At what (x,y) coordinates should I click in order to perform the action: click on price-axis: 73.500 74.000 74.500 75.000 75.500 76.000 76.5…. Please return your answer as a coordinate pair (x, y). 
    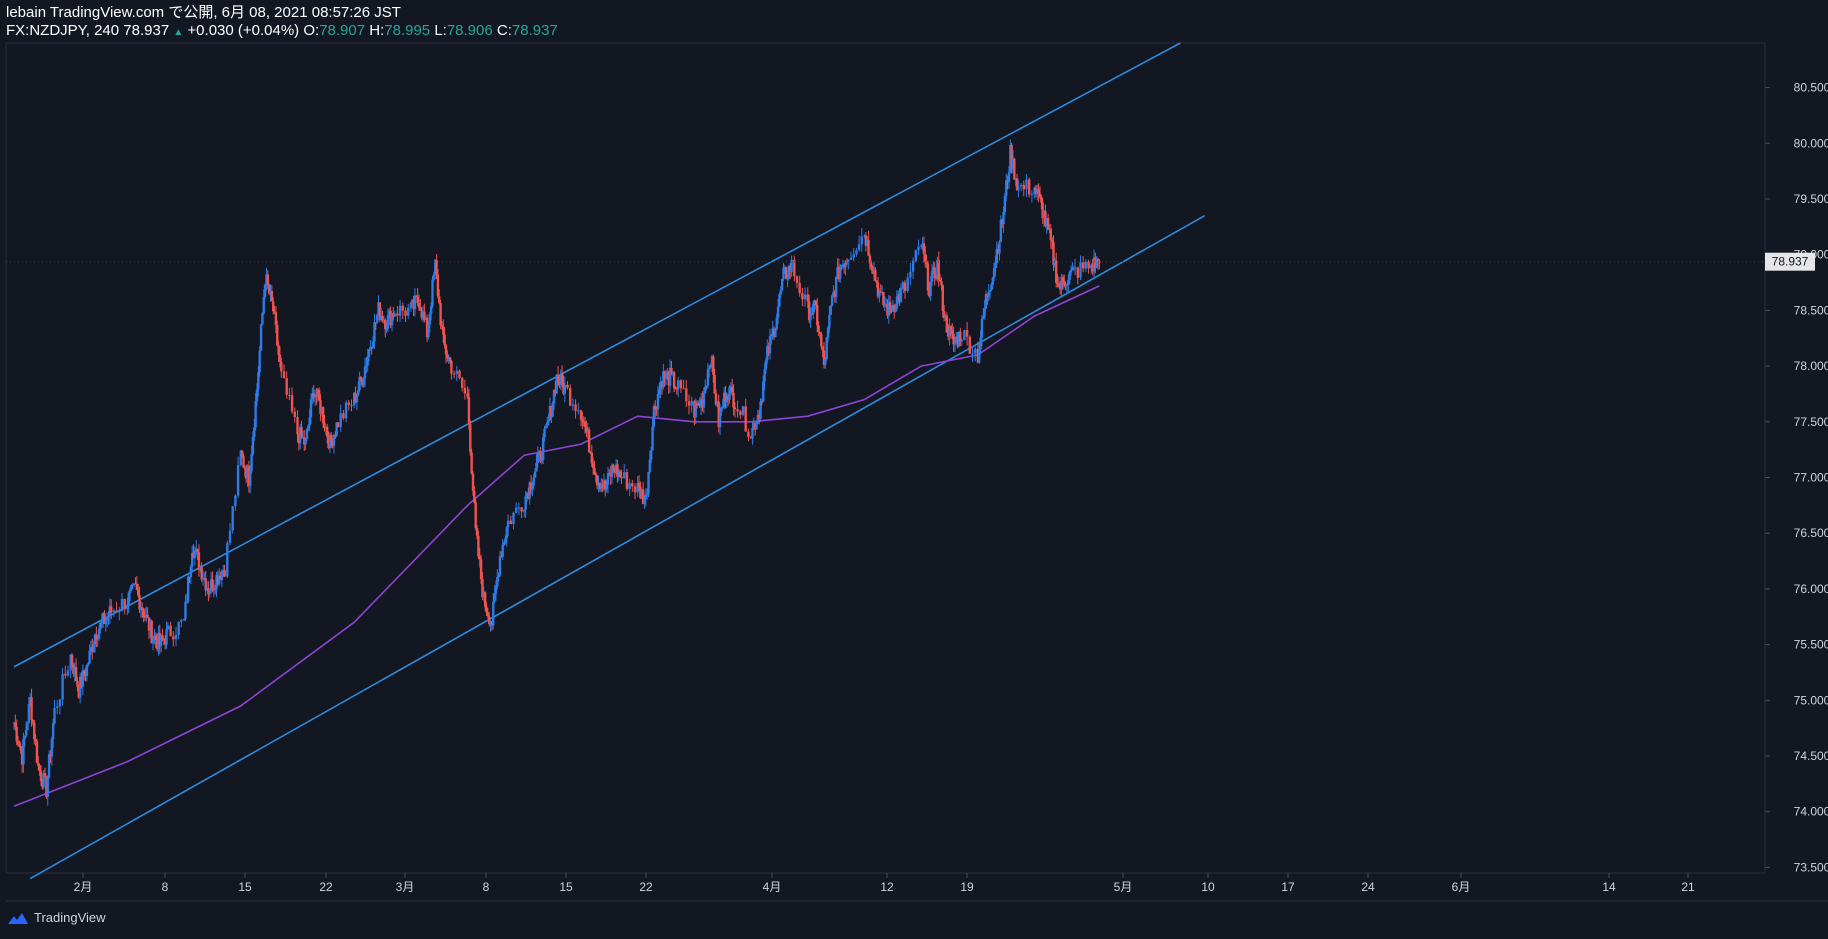
    Looking at the image, I should click on (1796, 478).